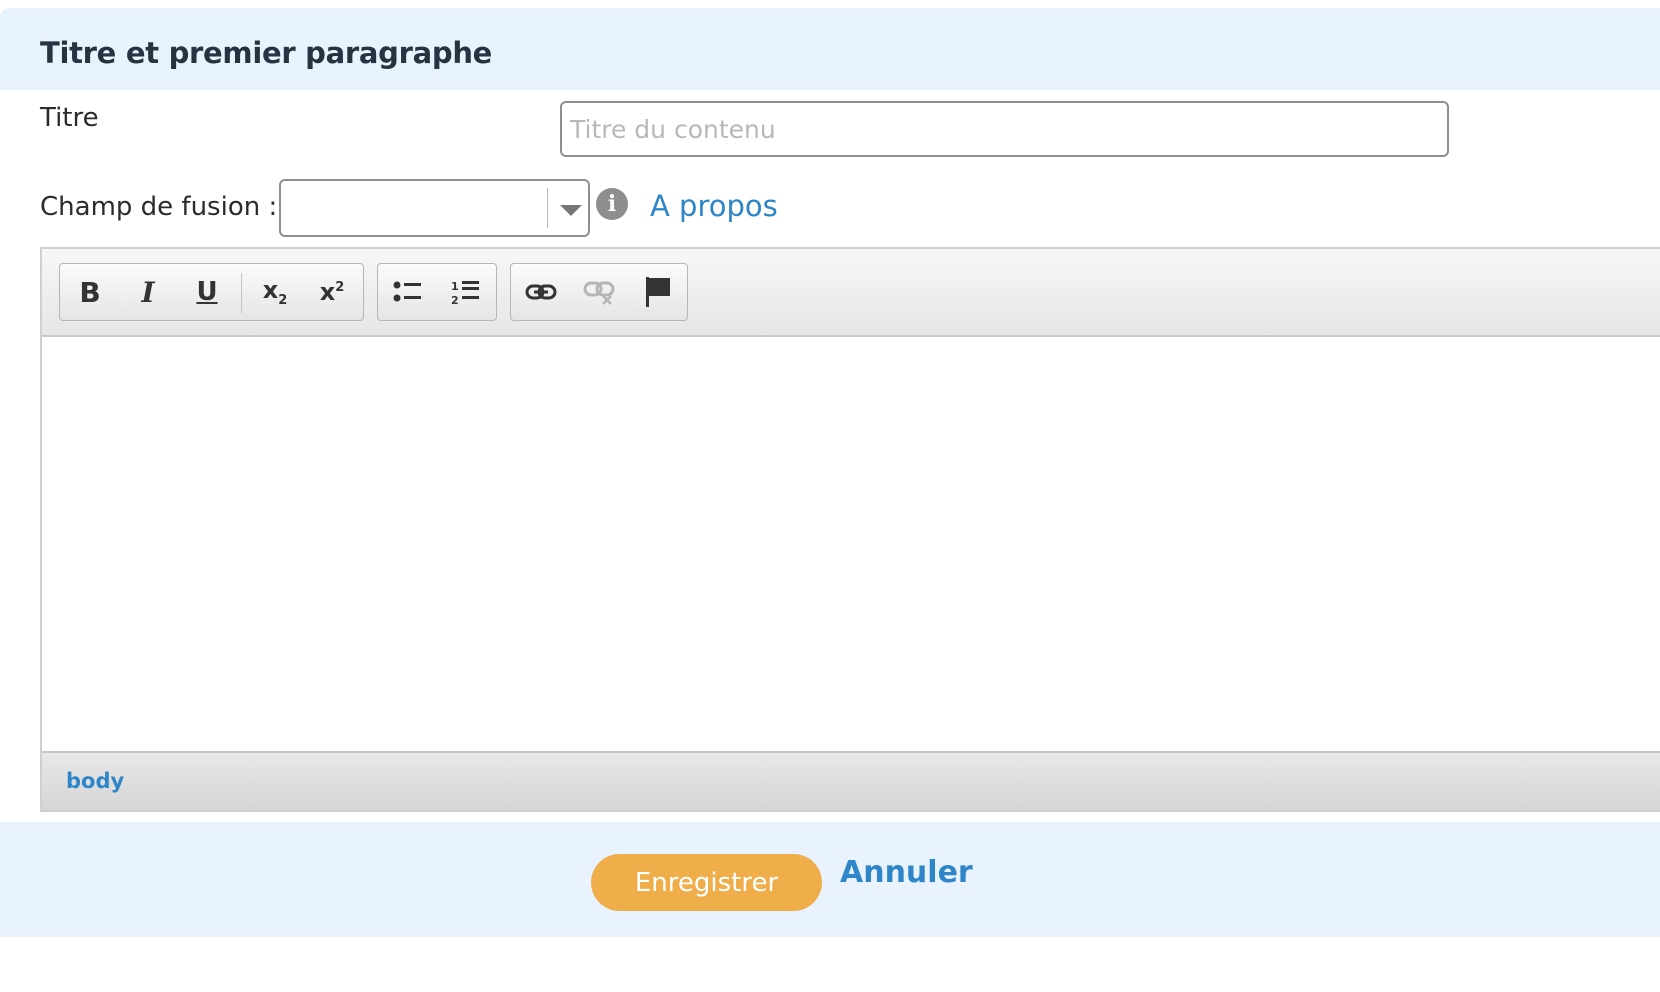 This screenshot has height=992, width=1660. I want to click on bulleted-list-icon, so click(407, 291).